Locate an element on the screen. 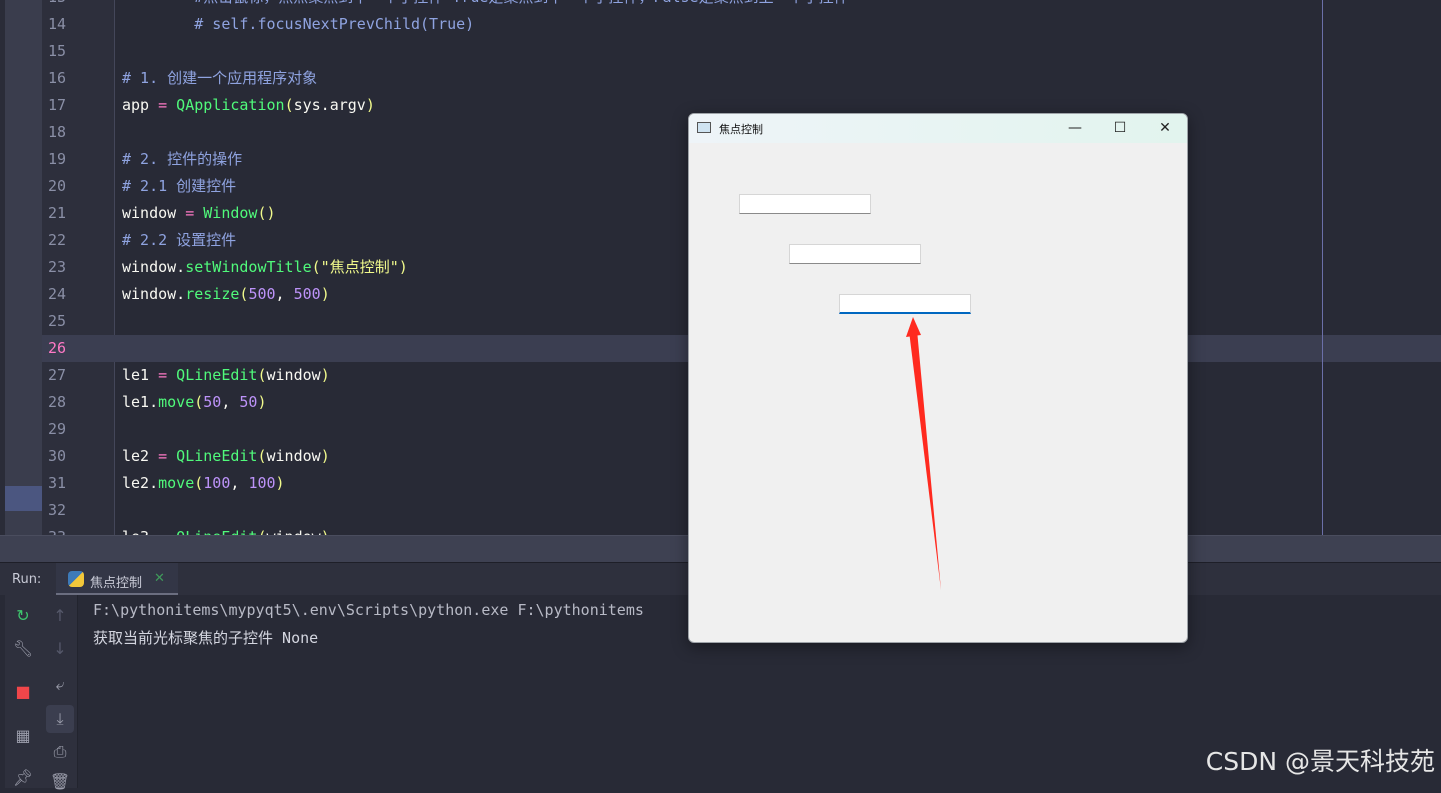 The image size is (1441, 793). code-line: le3 = QLineEdit(window) is located at coordinates (226, 529).